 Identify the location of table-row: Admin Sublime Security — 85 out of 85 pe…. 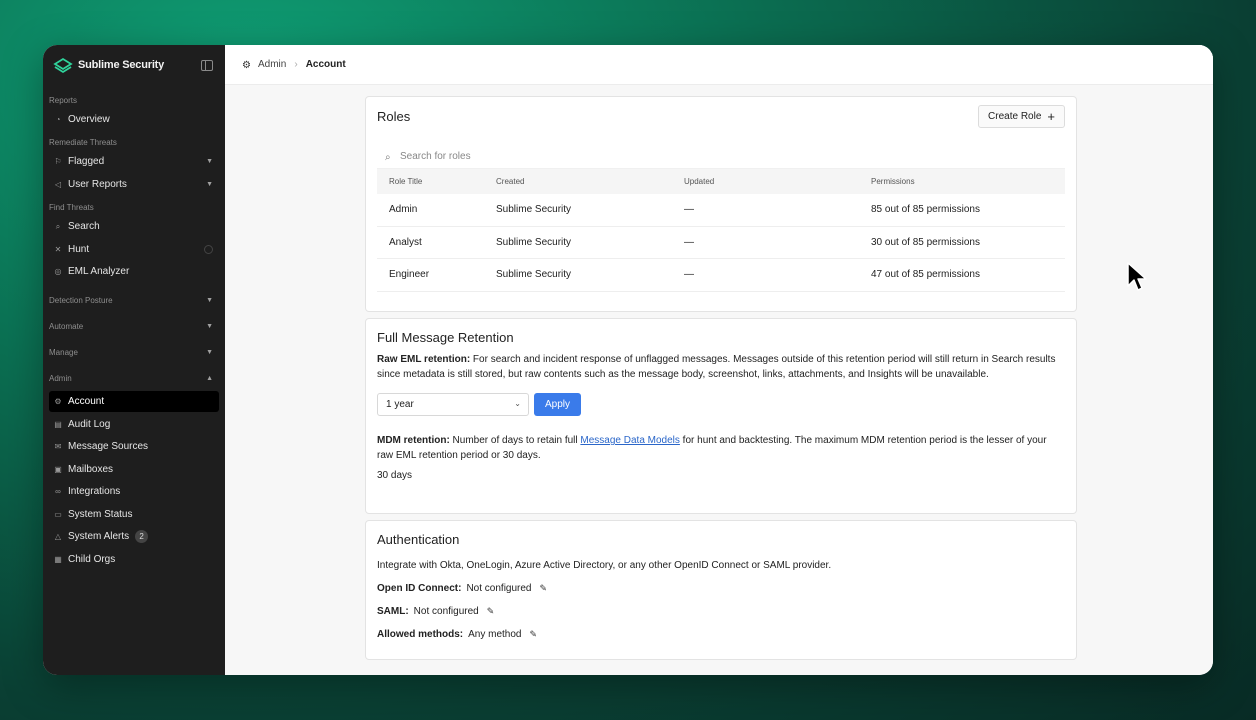
(721, 210).